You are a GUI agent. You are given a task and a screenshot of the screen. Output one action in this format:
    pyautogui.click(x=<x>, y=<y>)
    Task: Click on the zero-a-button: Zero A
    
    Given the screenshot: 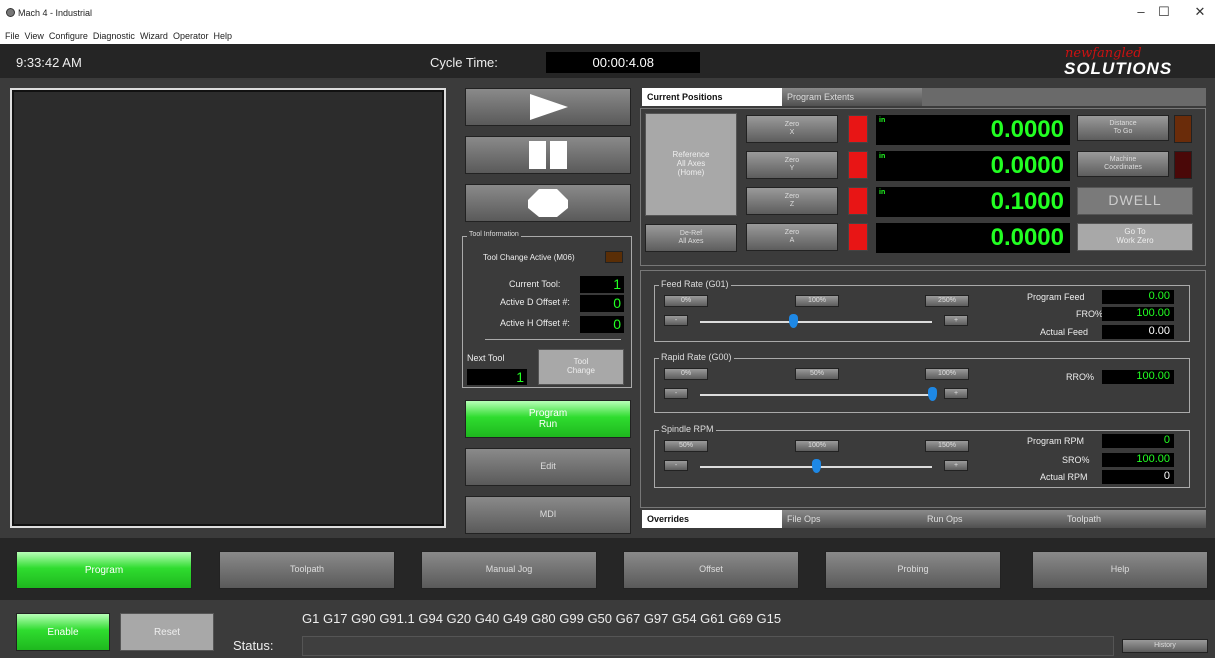 What is the action you would take?
    pyautogui.click(x=792, y=237)
    